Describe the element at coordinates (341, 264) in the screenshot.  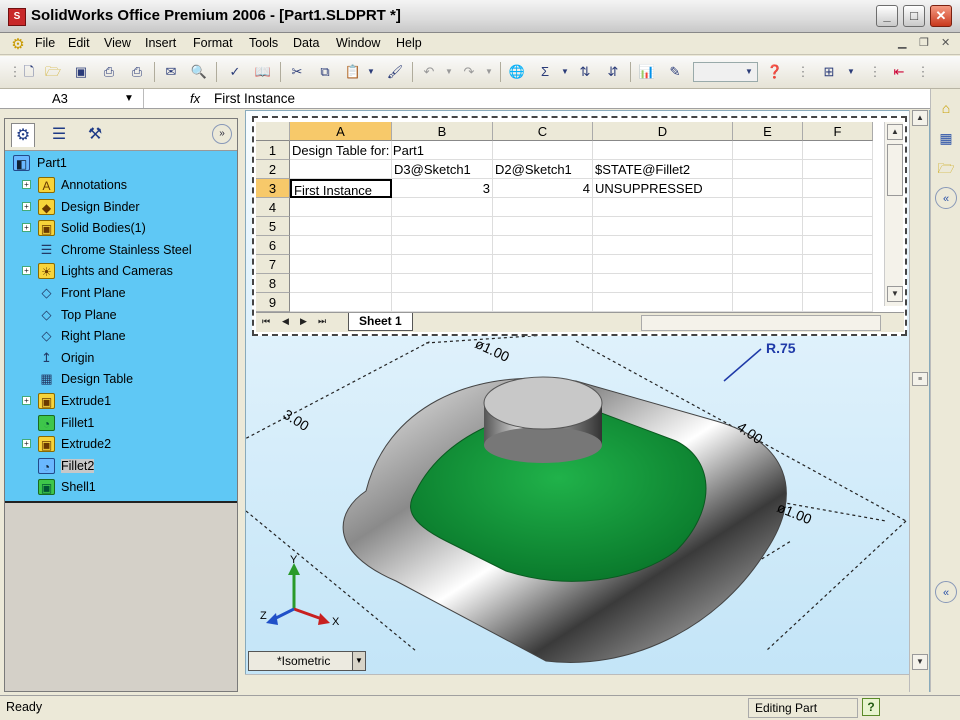
I see `cell-a7` at that location.